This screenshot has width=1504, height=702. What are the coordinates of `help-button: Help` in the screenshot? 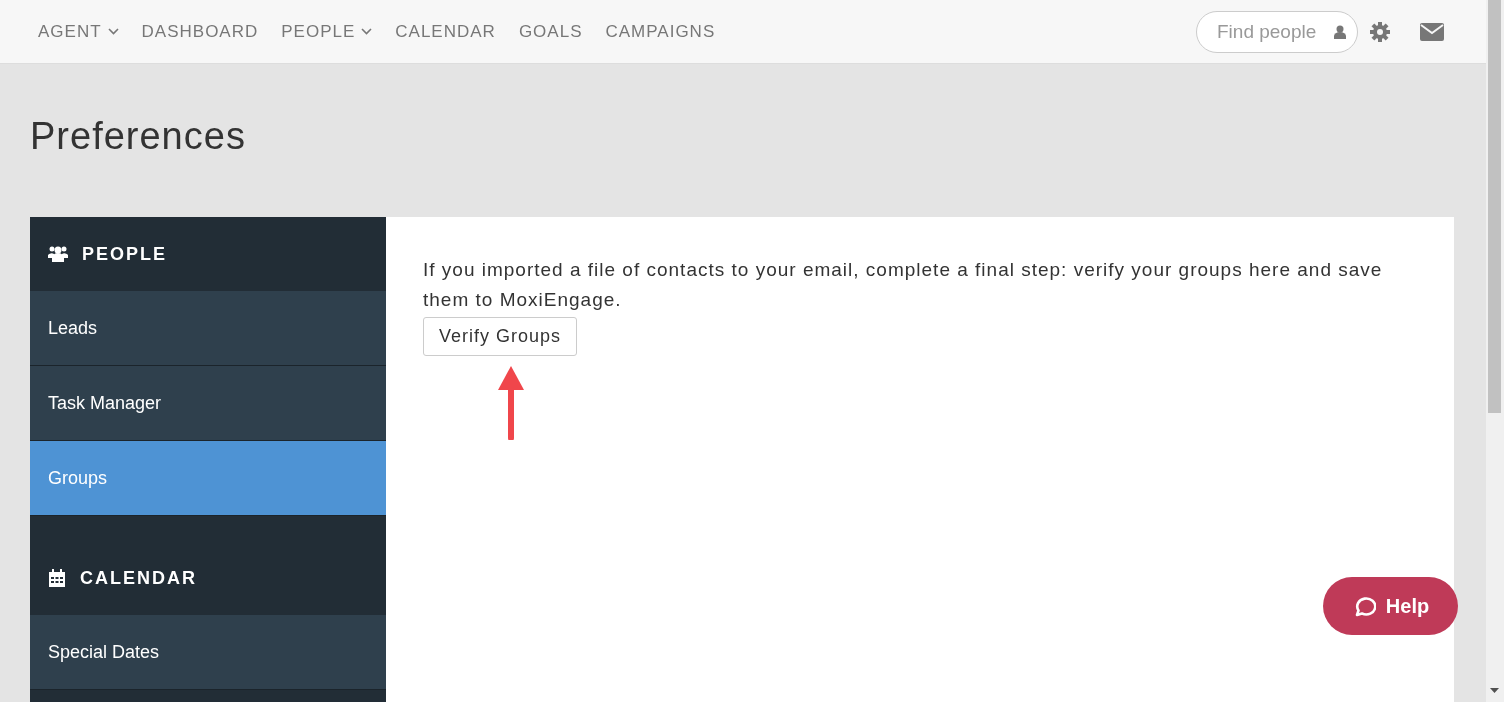 It's located at (1390, 606).